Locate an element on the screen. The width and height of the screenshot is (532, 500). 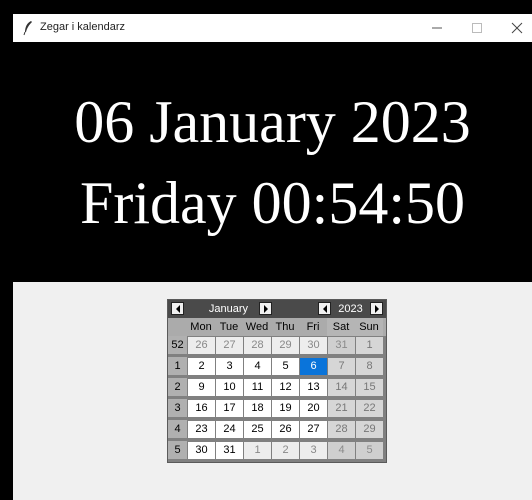
prev-year-button is located at coordinates (324, 308).